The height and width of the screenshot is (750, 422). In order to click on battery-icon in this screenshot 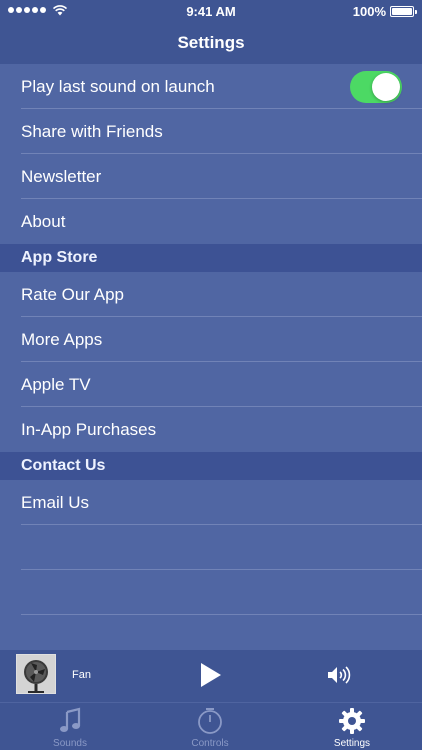, I will do `click(403, 11)`.